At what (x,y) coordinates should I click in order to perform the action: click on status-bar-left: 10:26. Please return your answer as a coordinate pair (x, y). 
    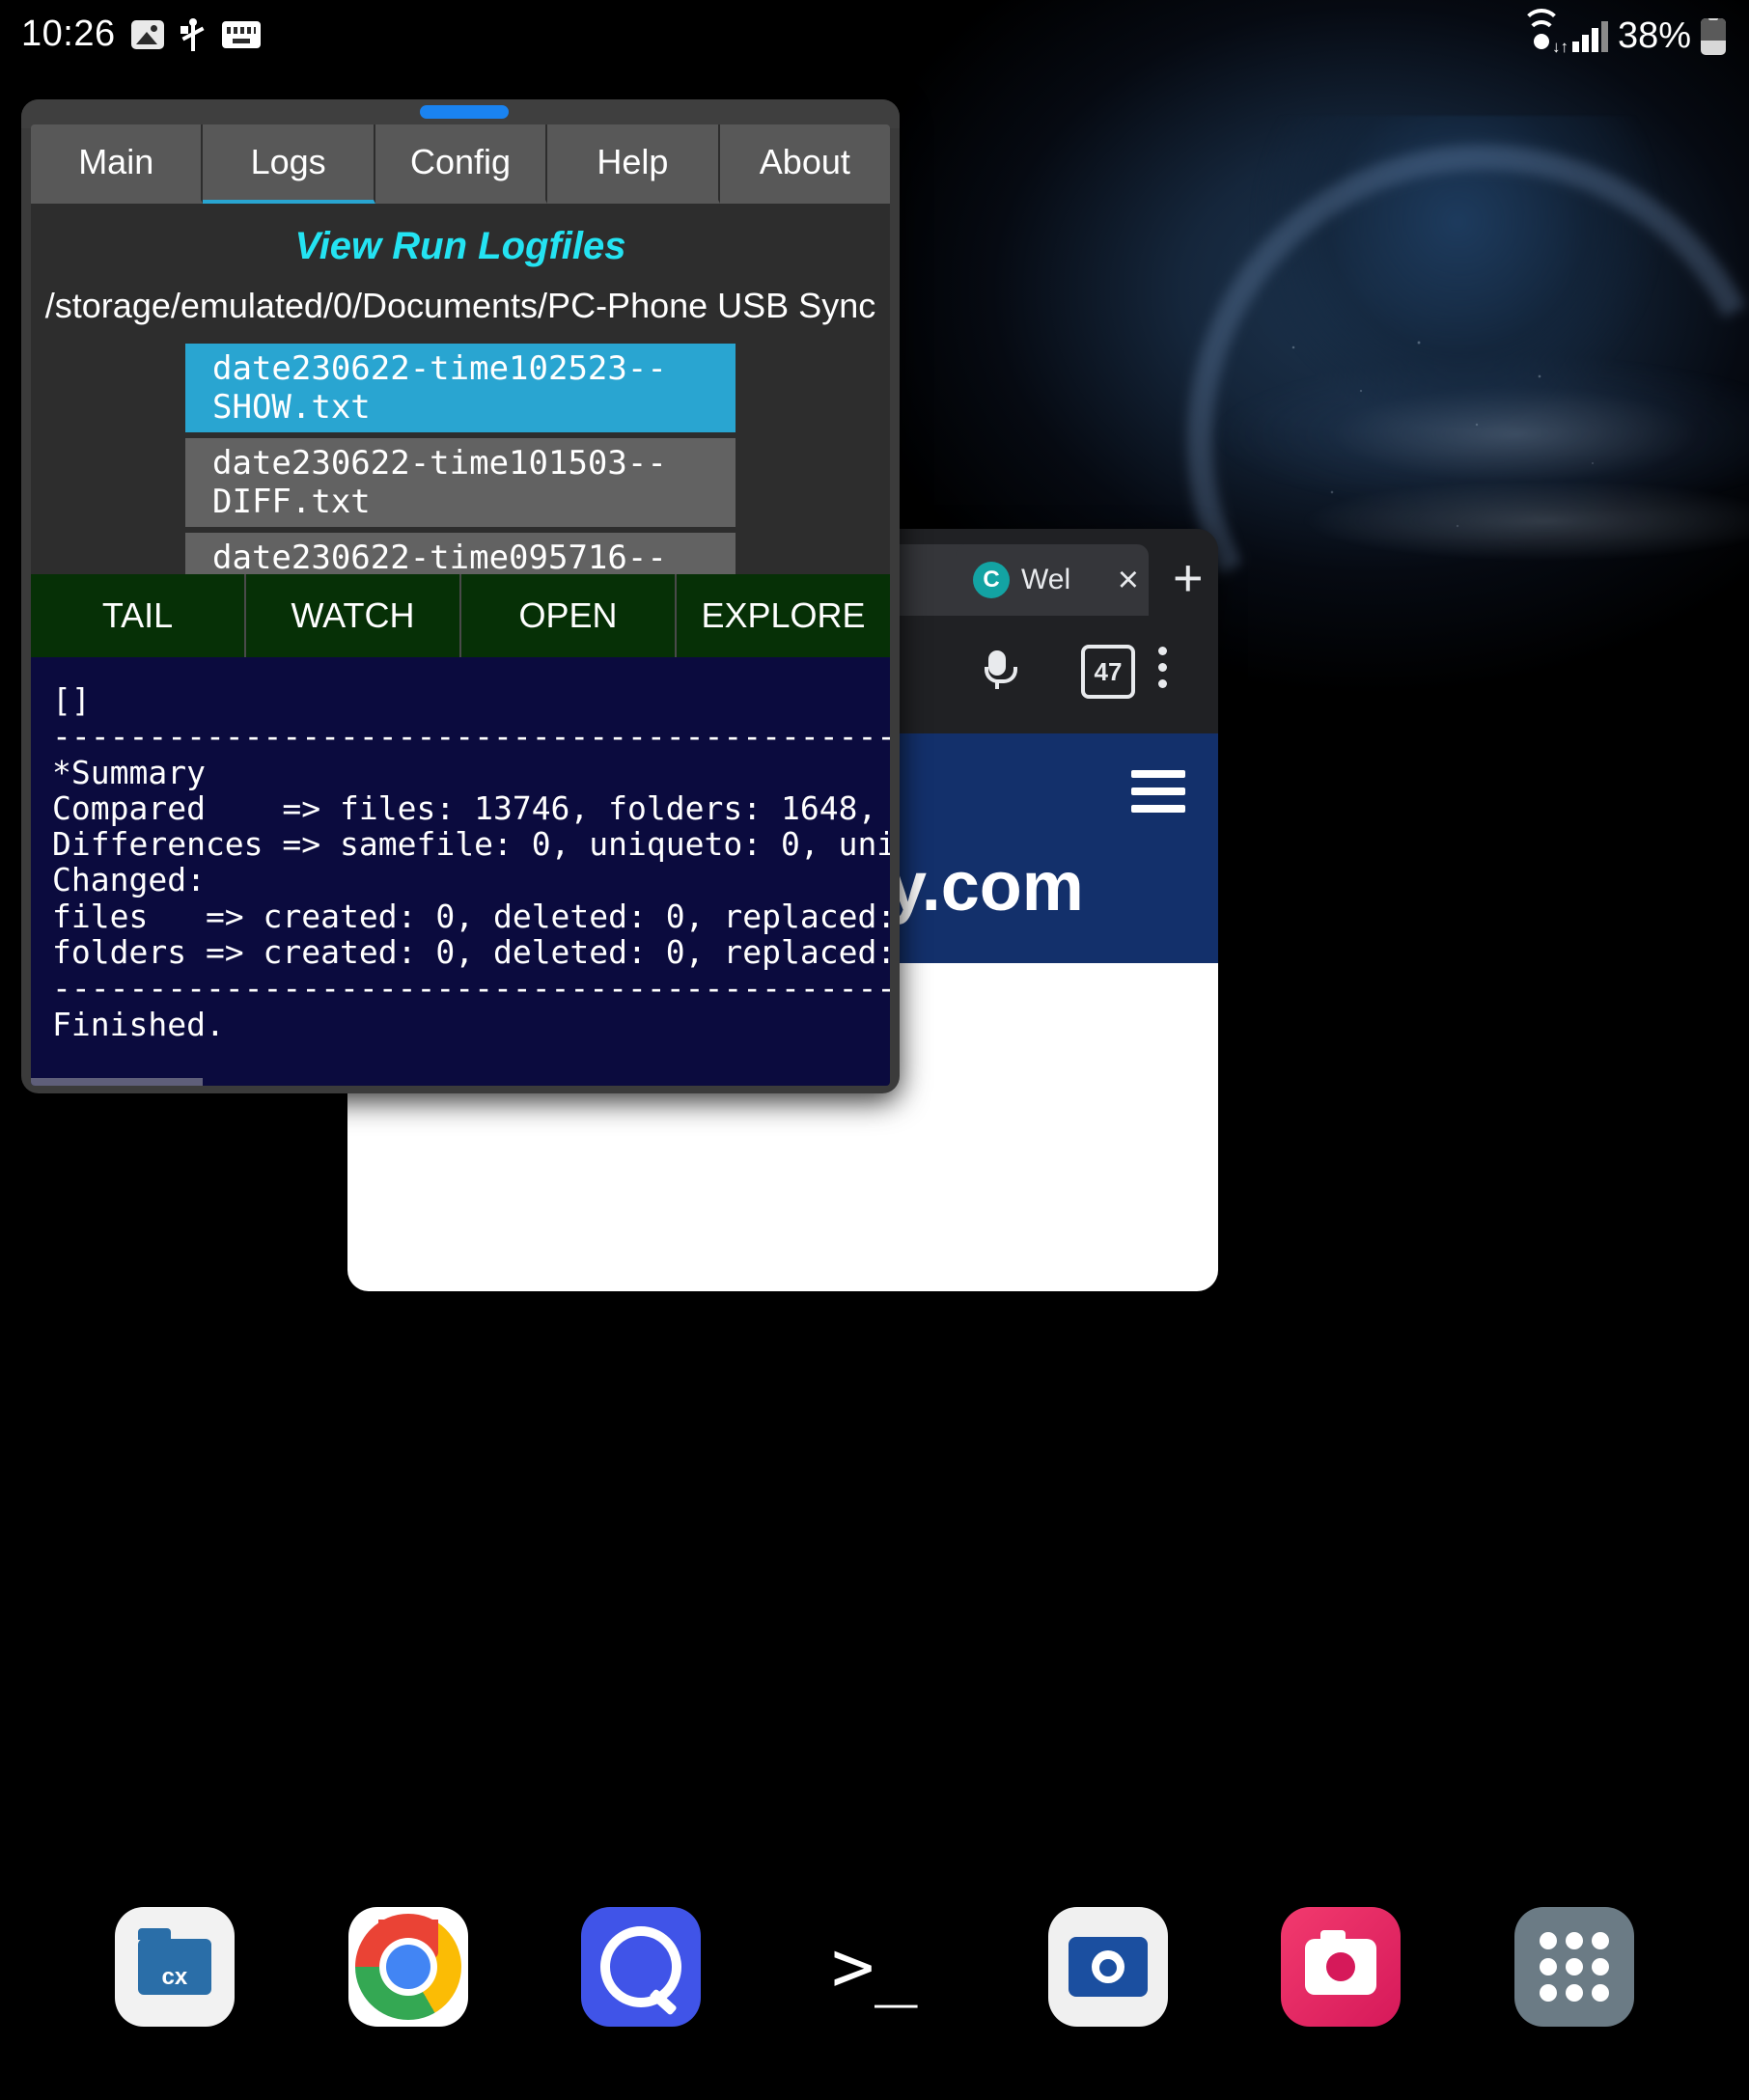
    Looking at the image, I should click on (141, 34).